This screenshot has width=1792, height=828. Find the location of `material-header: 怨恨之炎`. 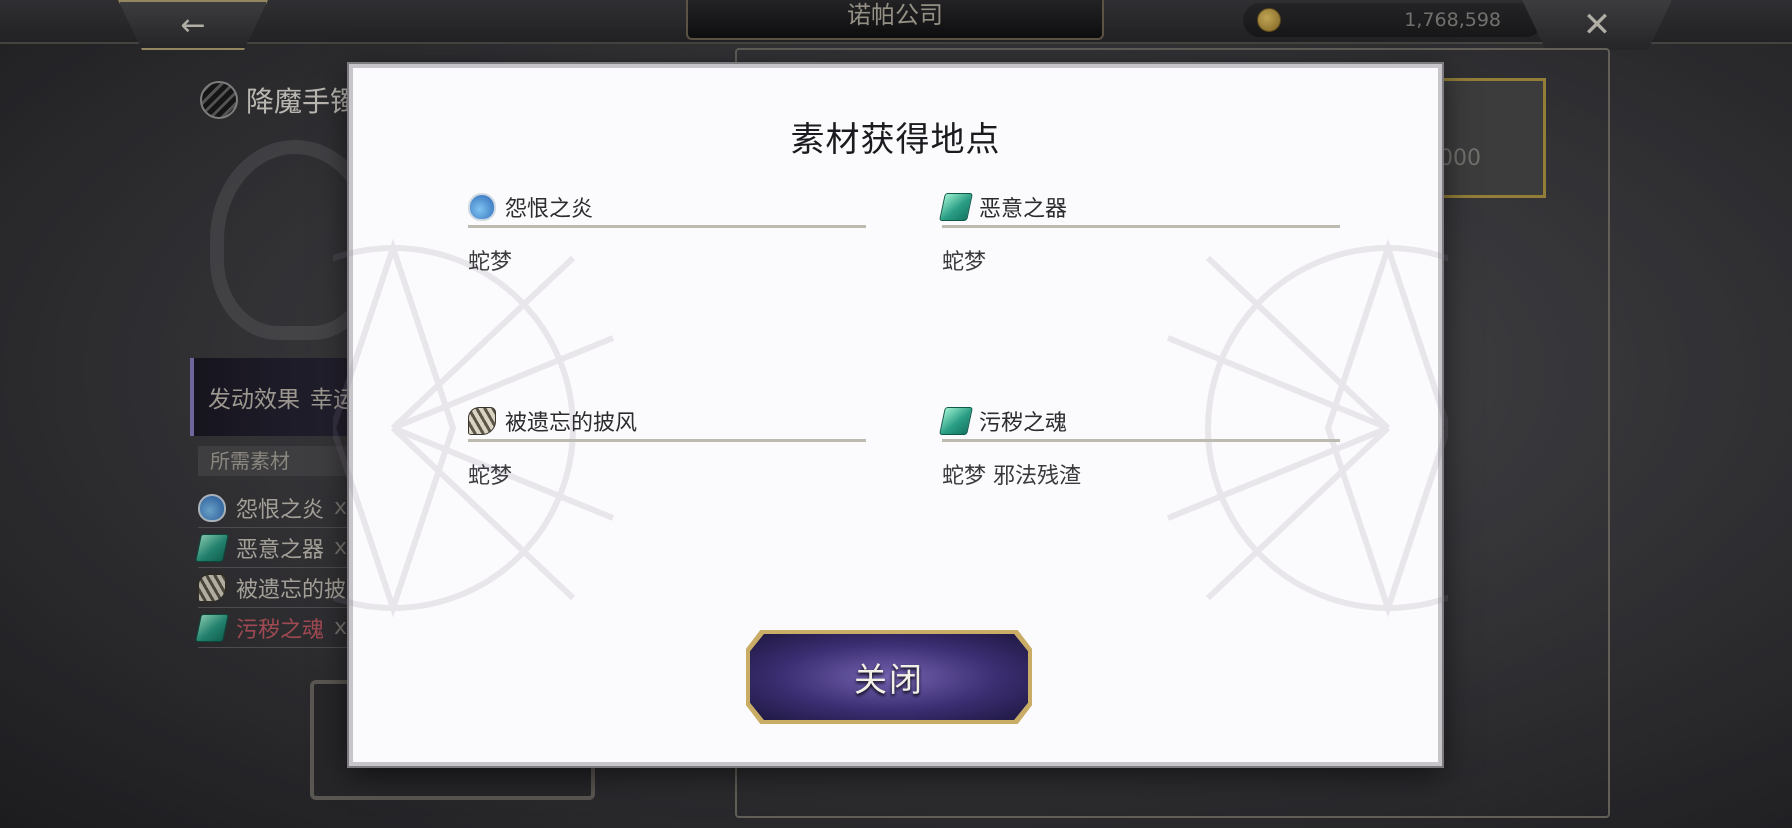

material-header: 怨恨之炎 is located at coordinates (667, 208).